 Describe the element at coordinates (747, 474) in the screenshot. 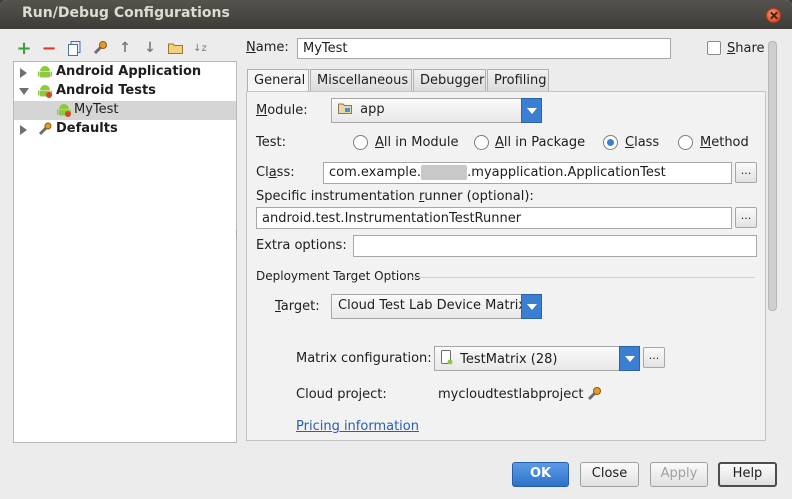

I see `help-button: Help` at that location.